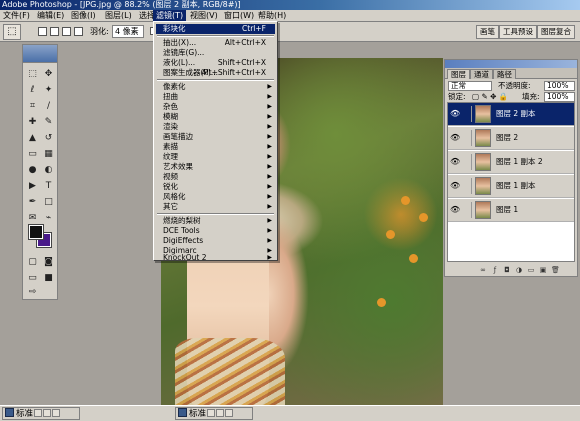 Image resolution: width=580 pixels, height=421 pixels. Describe the element at coordinates (36, 232) in the screenshot. I see `foreground-color-swatch` at that location.